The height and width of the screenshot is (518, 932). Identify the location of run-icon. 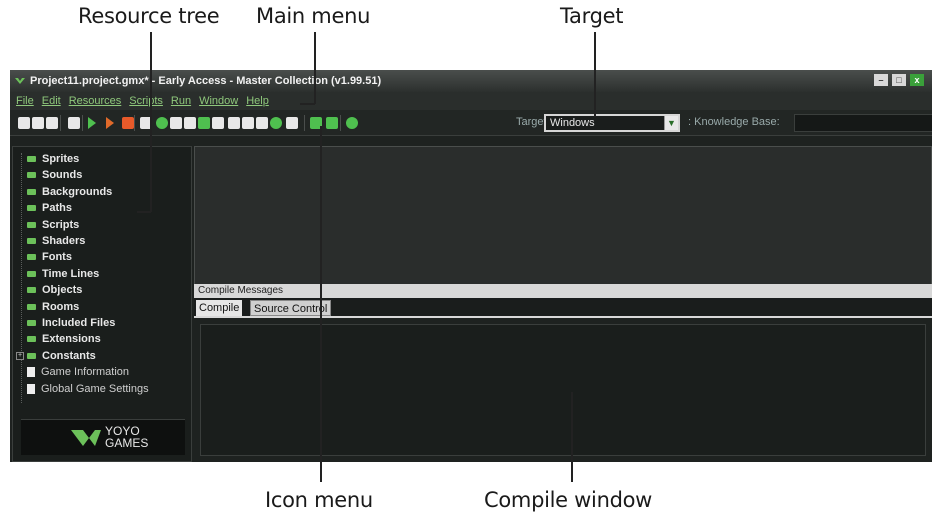
(92, 123).